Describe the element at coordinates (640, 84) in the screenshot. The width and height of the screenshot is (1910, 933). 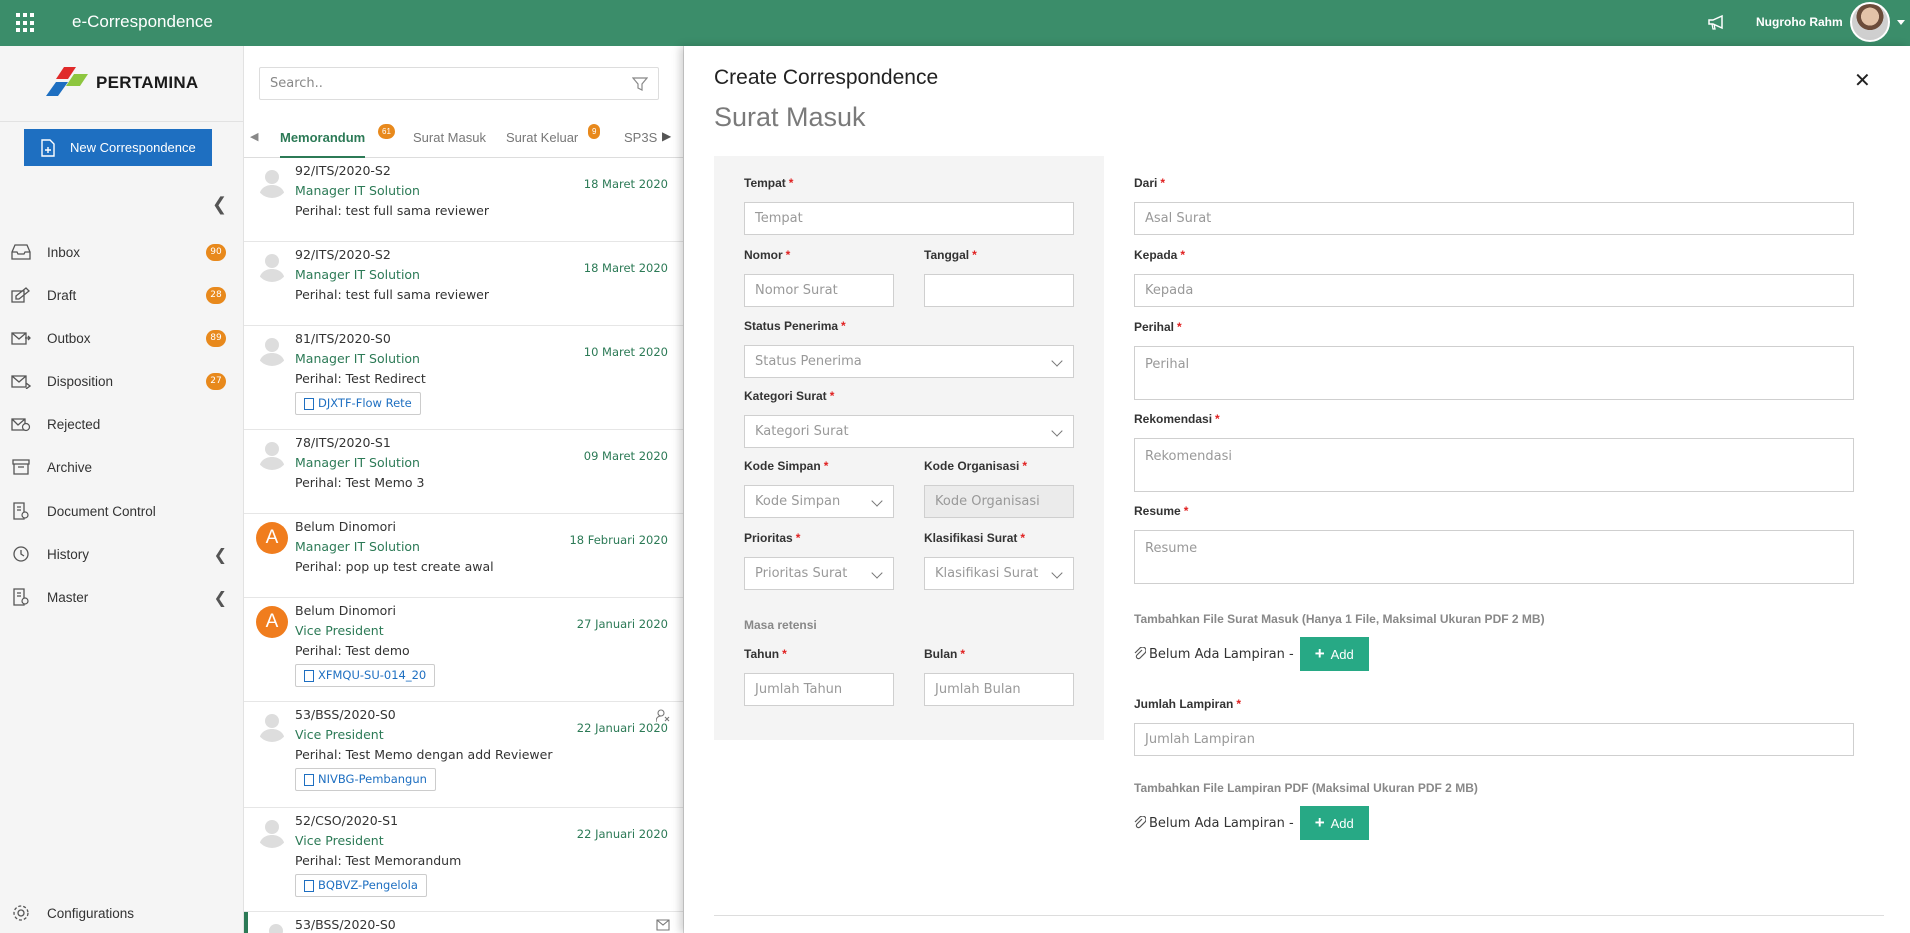
I see `filter-icon` at that location.